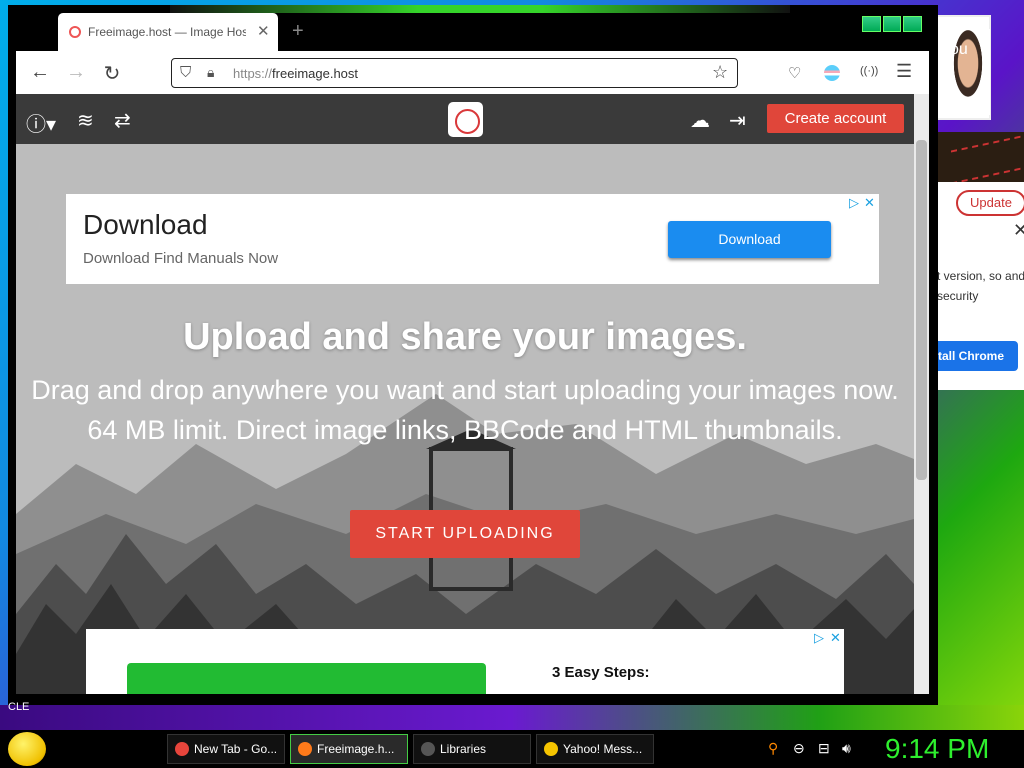 The width and height of the screenshot is (1024, 768). What do you see at coordinates (980, 286) in the screenshot?
I see `notification-text: t version, so and security` at bounding box center [980, 286].